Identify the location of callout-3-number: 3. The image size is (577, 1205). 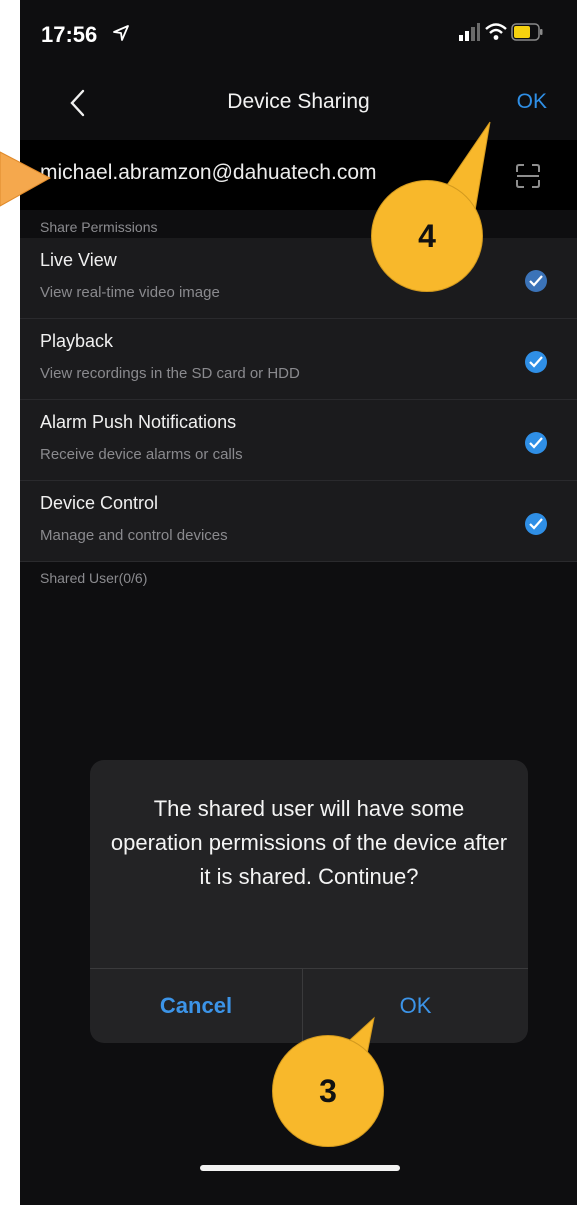
(328, 1091).